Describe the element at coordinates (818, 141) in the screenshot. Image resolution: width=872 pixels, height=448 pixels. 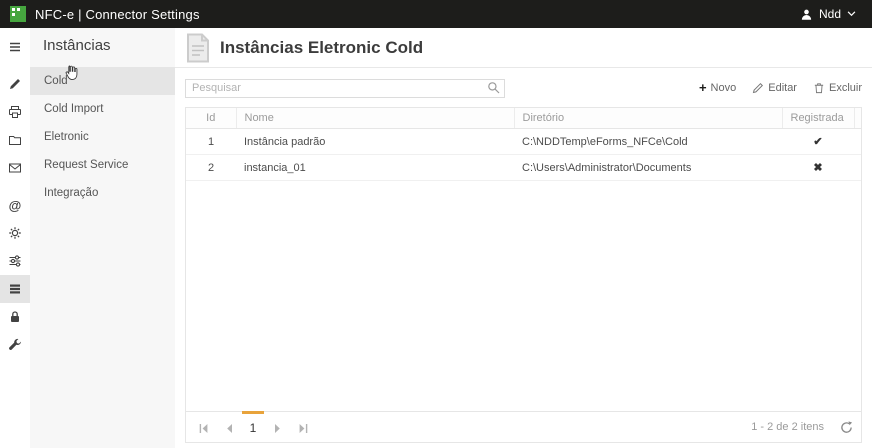
I see `registered-check-icon: ✔` at that location.